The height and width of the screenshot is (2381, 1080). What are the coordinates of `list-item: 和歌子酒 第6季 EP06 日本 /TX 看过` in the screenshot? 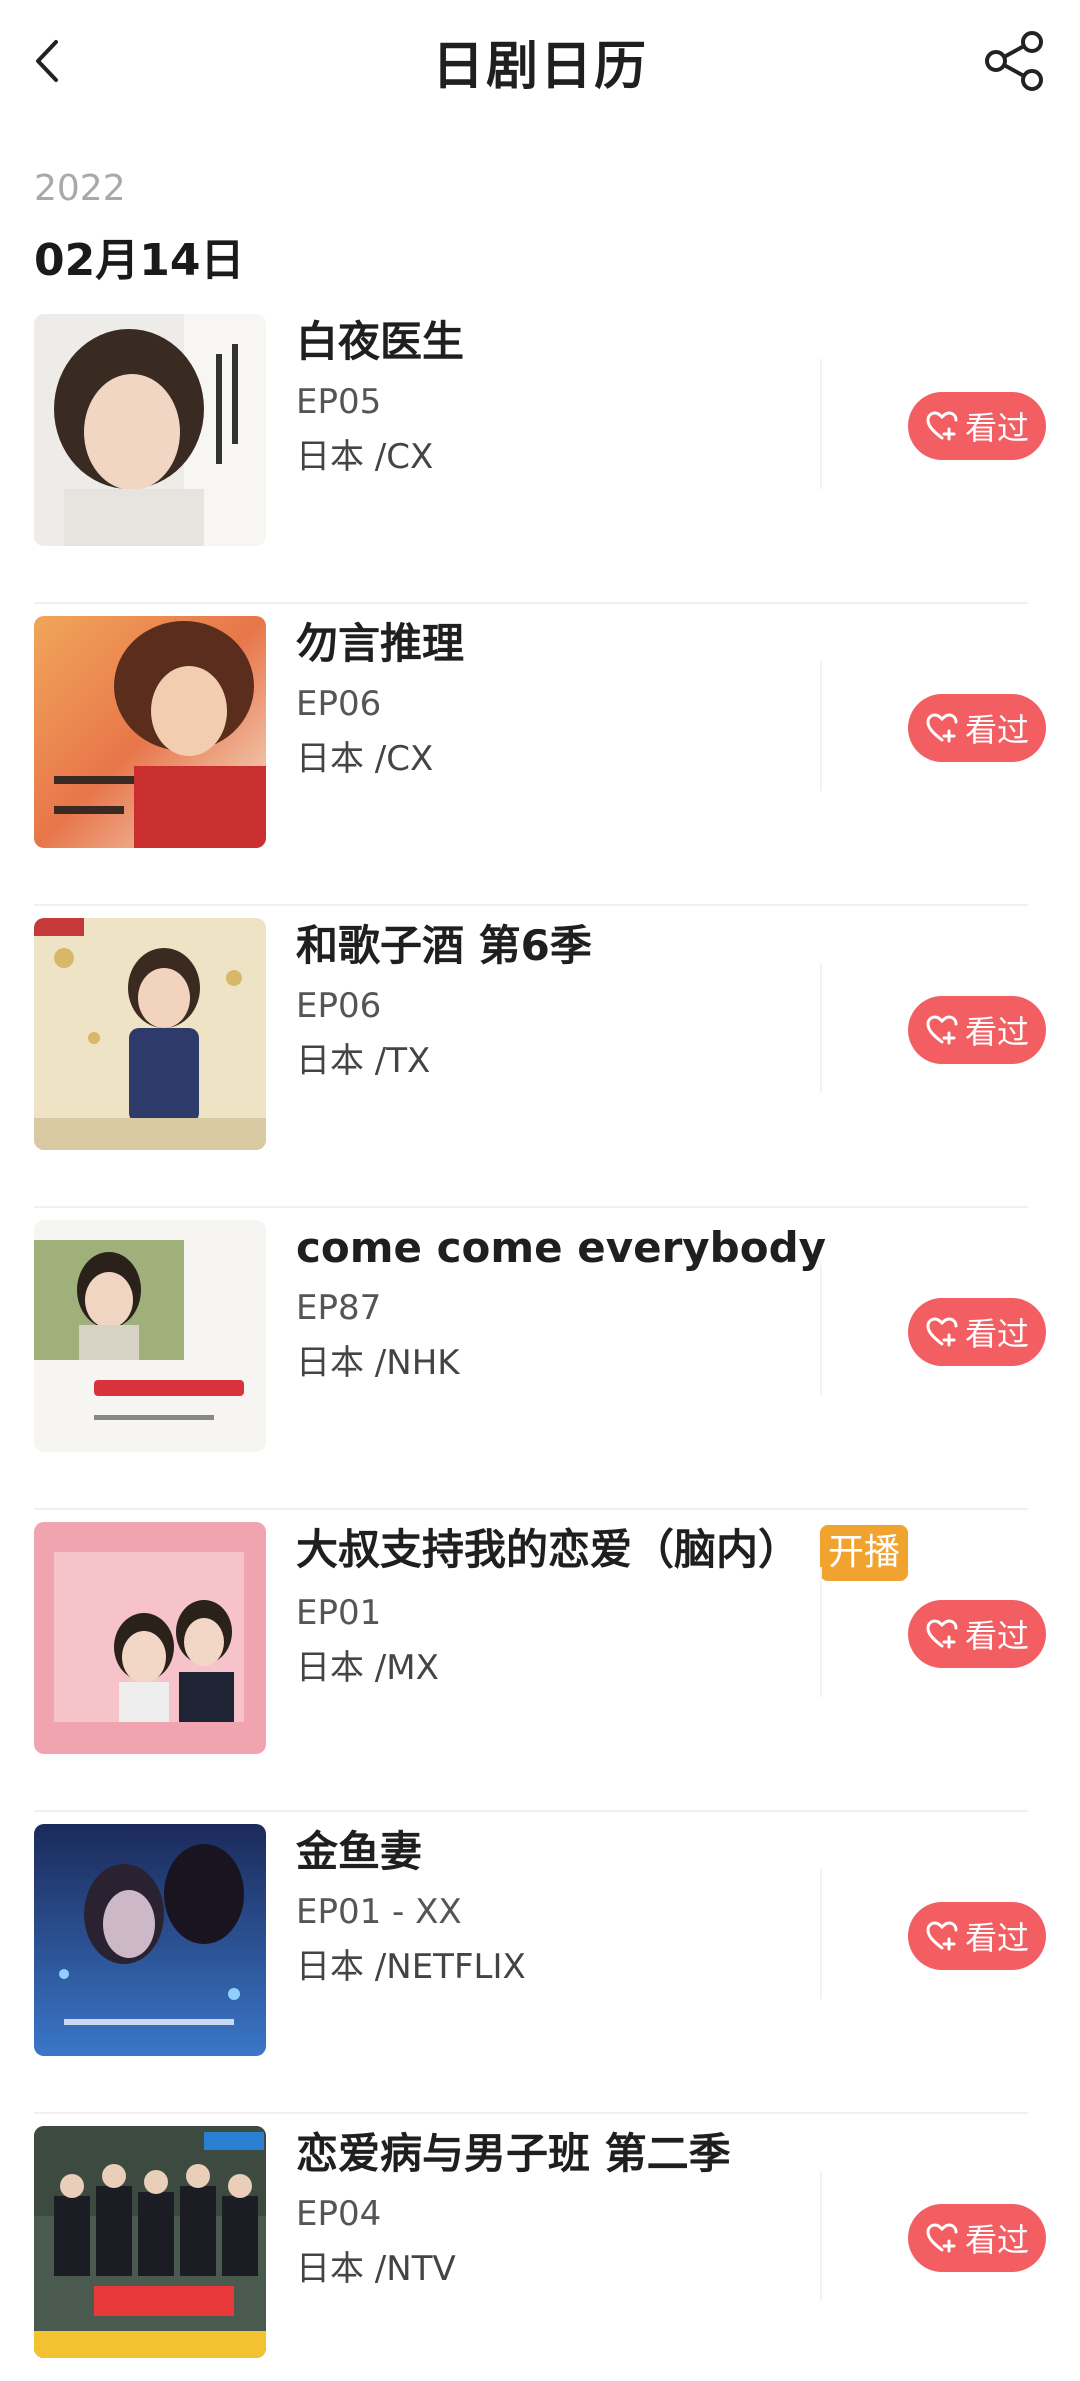 It's located at (540, 1058).